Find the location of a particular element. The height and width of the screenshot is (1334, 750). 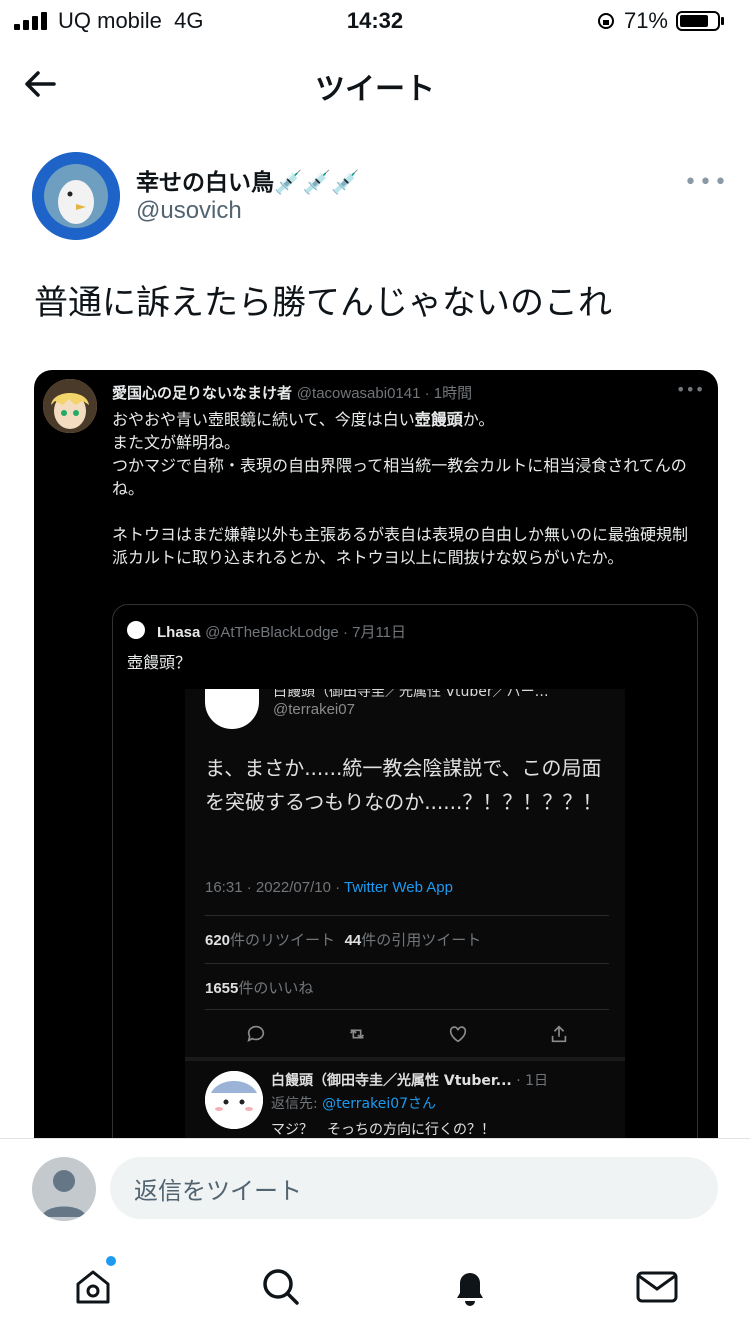

reply-bar: 返信をツイート is located at coordinates (375, 1188).